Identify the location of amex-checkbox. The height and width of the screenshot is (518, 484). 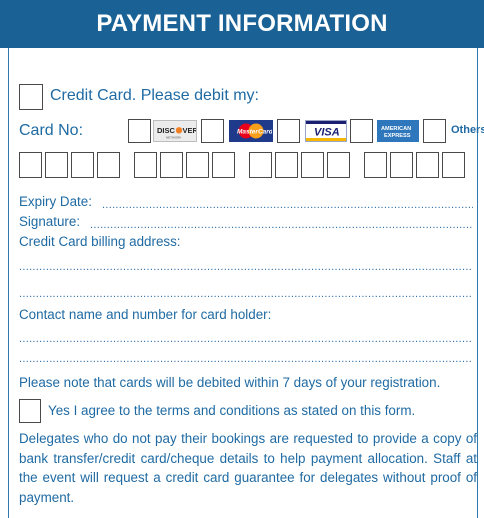
(361, 131).